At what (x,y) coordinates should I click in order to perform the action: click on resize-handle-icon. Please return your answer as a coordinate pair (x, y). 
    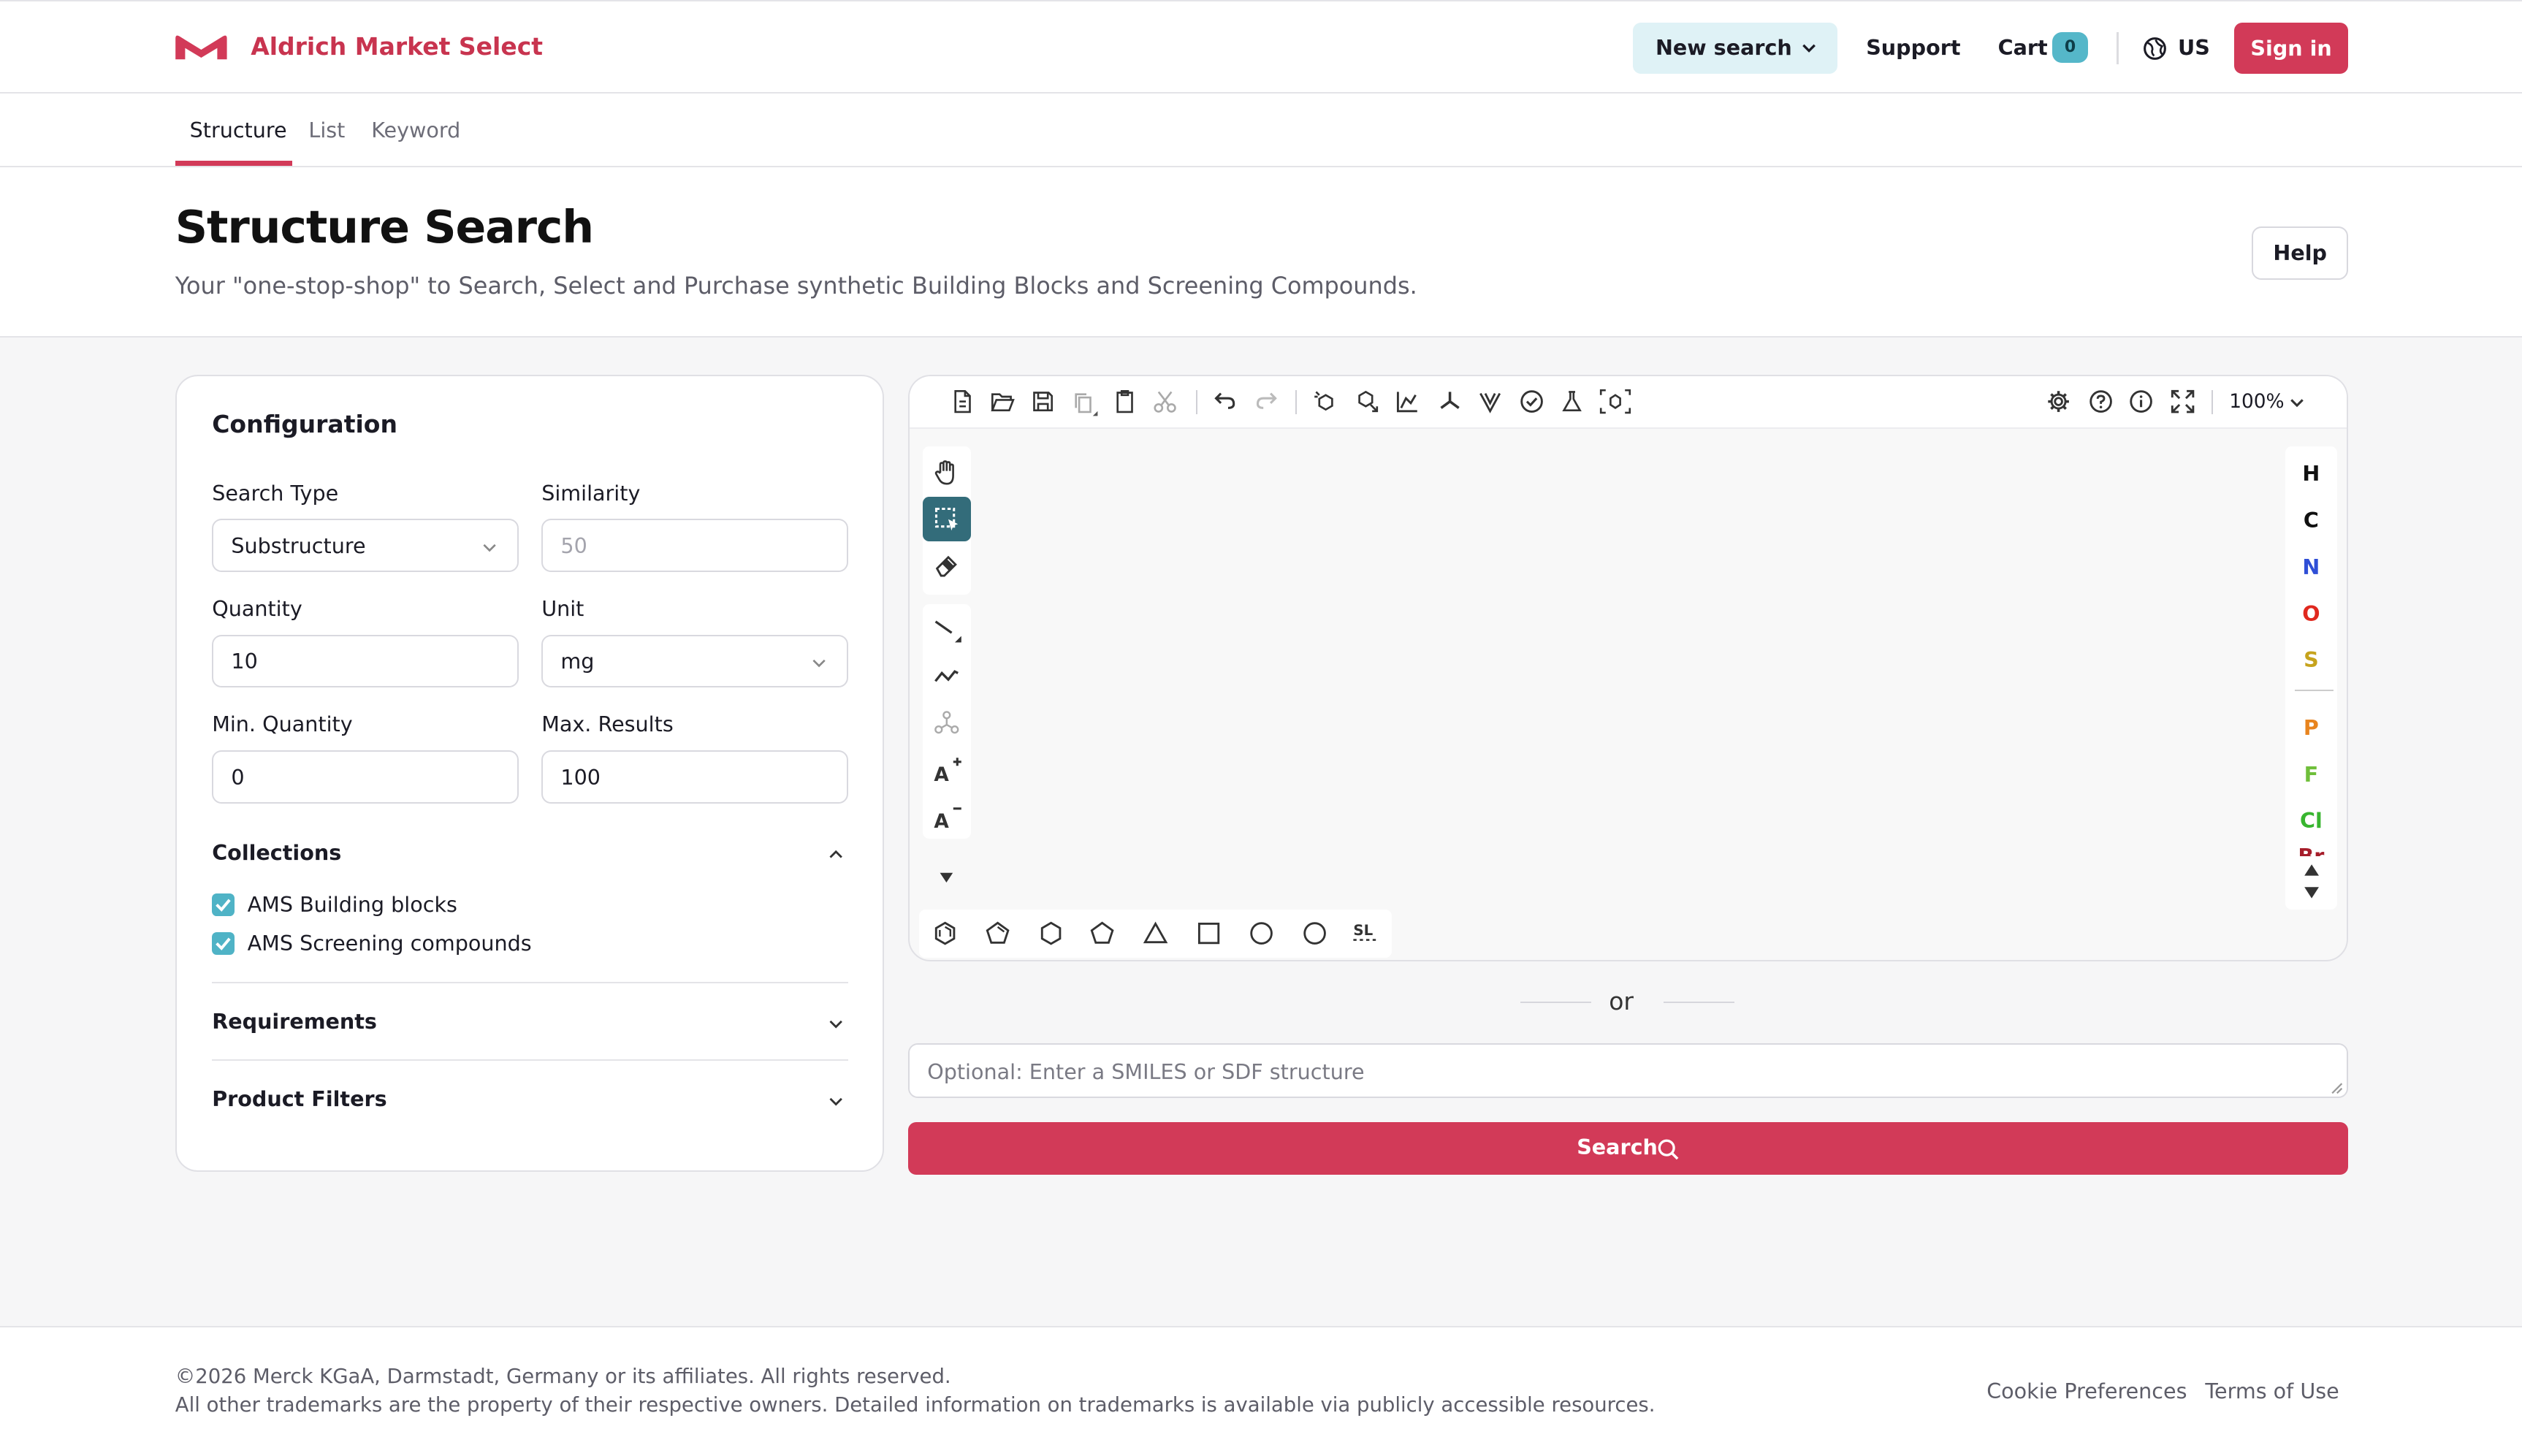
    Looking at the image, I should click on (2337, 1088).